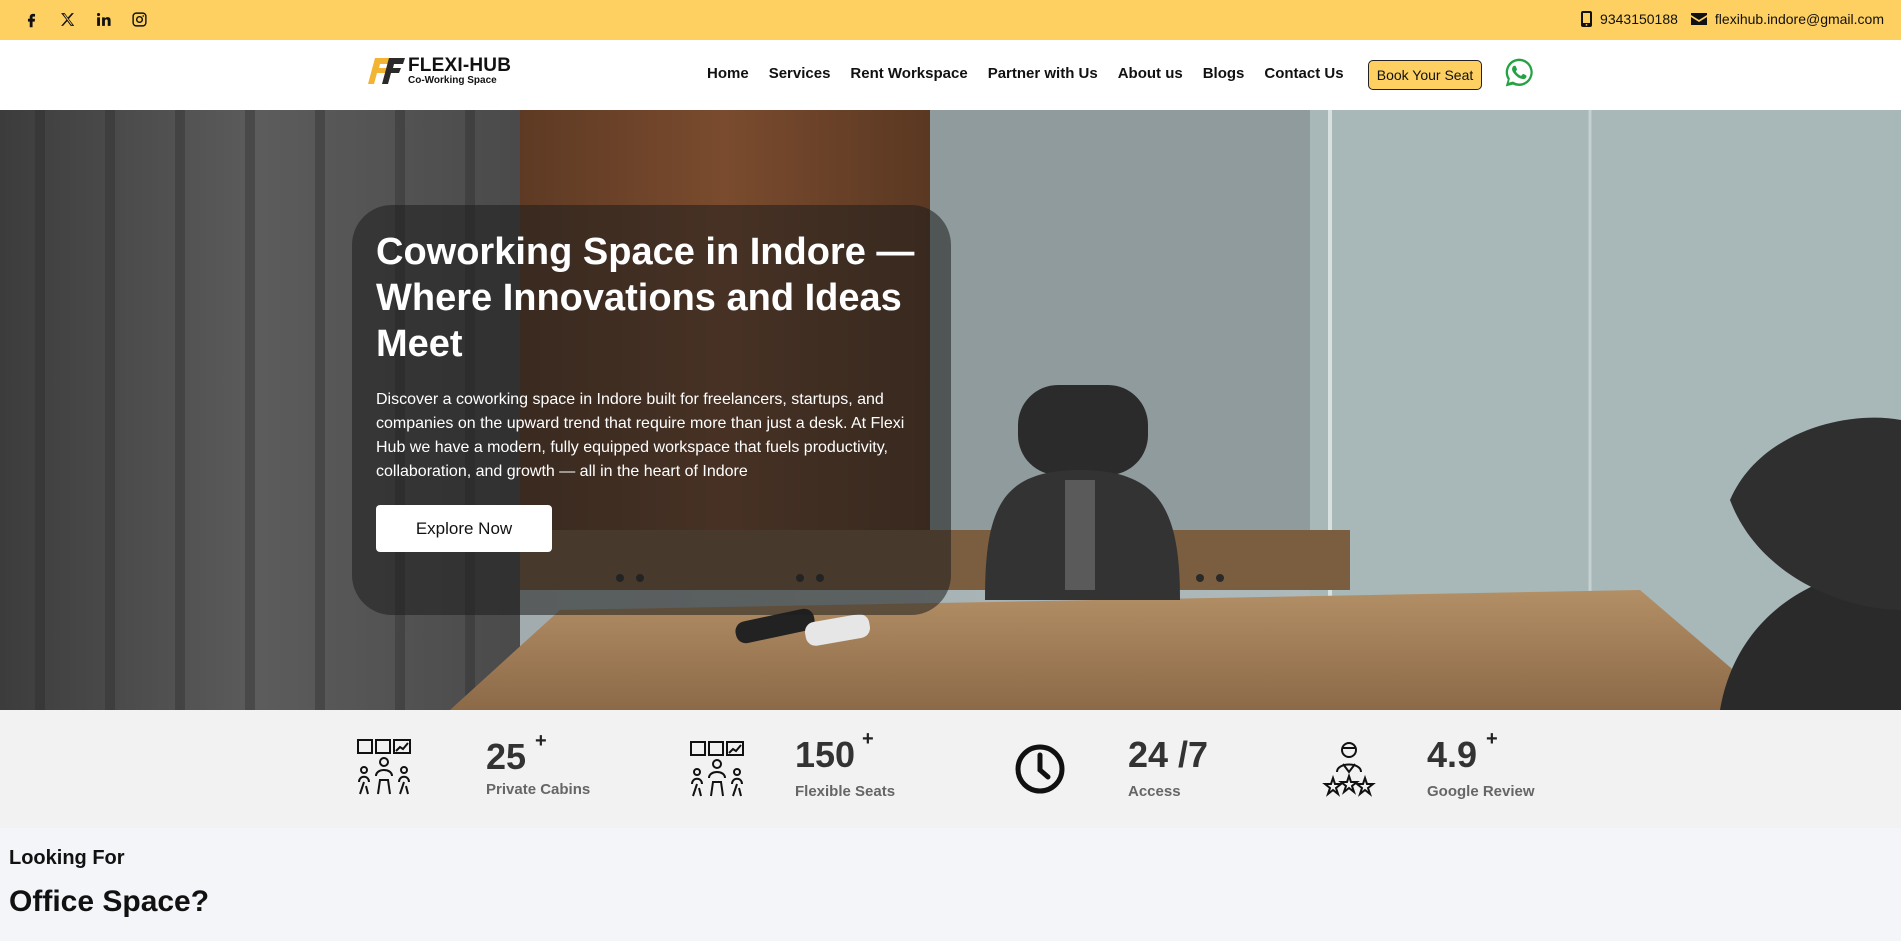  Describe the element at coordinates (1150, 73) in the screenshot. I see `nav-about-us: About us` at that location.